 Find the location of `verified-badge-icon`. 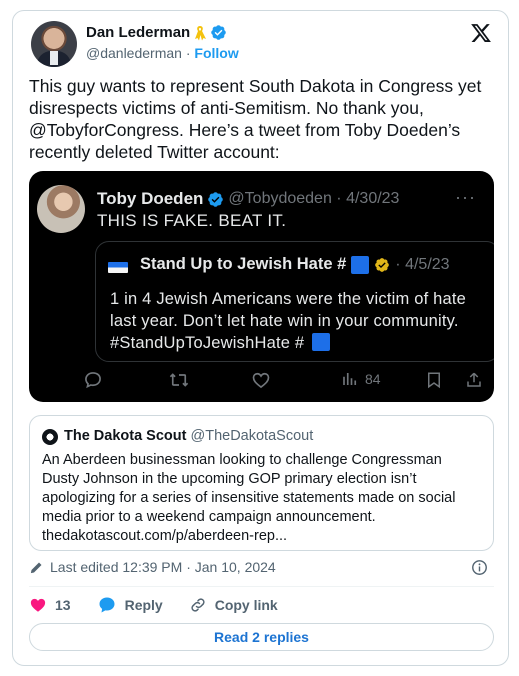

verified-badge-icon is located at coordinates (218, 32).